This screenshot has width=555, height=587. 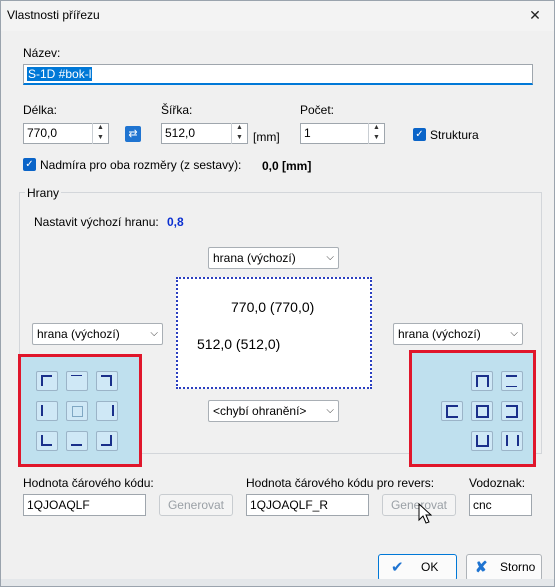 I want to click on edge-three-sides-left-button, so click(x=452, y=411).